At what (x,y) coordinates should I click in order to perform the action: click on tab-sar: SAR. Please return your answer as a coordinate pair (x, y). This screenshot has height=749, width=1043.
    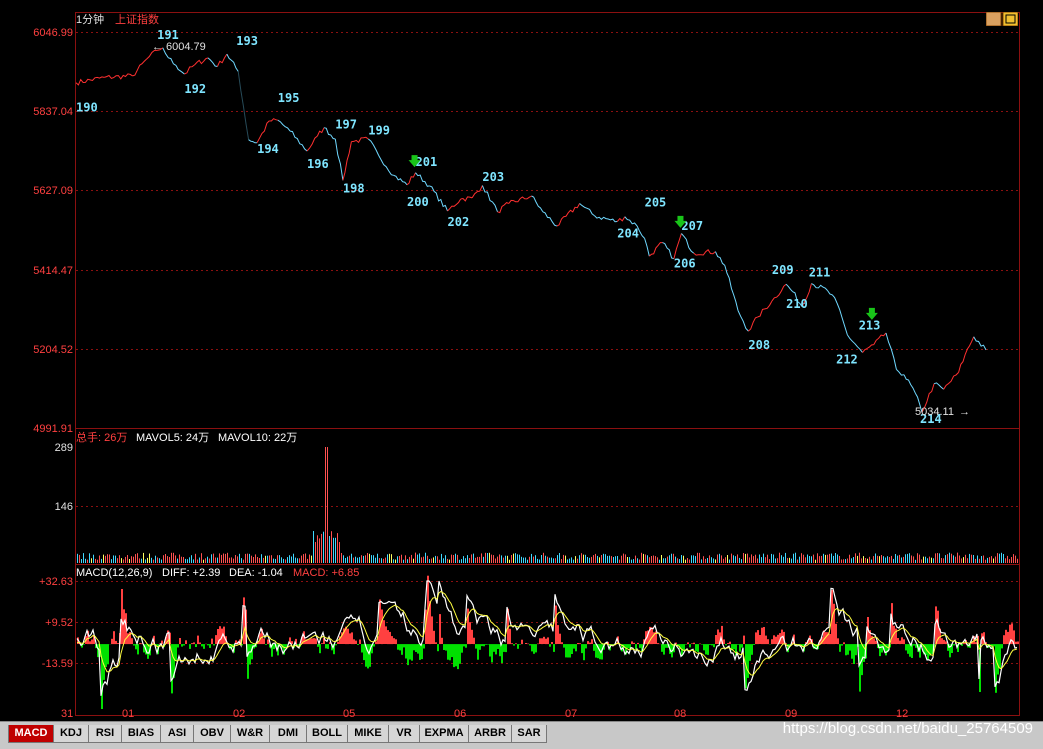
    Looking at the image, I should click on (529, 734).